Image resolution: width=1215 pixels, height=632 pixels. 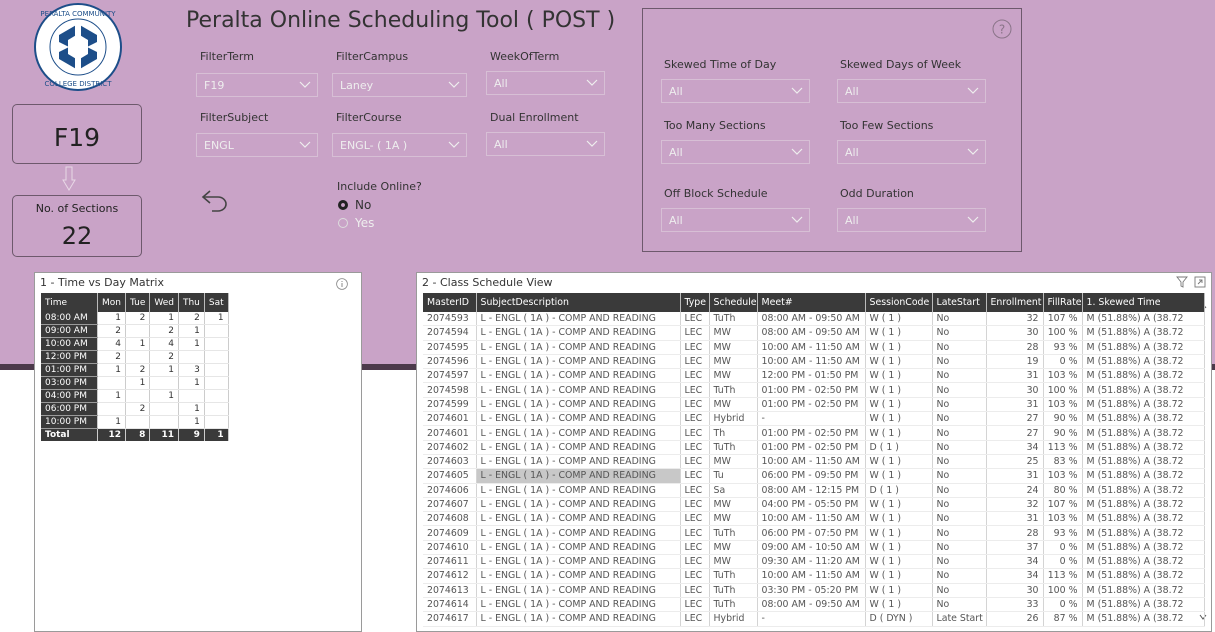 What do you see at coordinates (733, 576) in the screenshot?
I see `schedule-cell: TuTh` at bounding box center [733, 576].